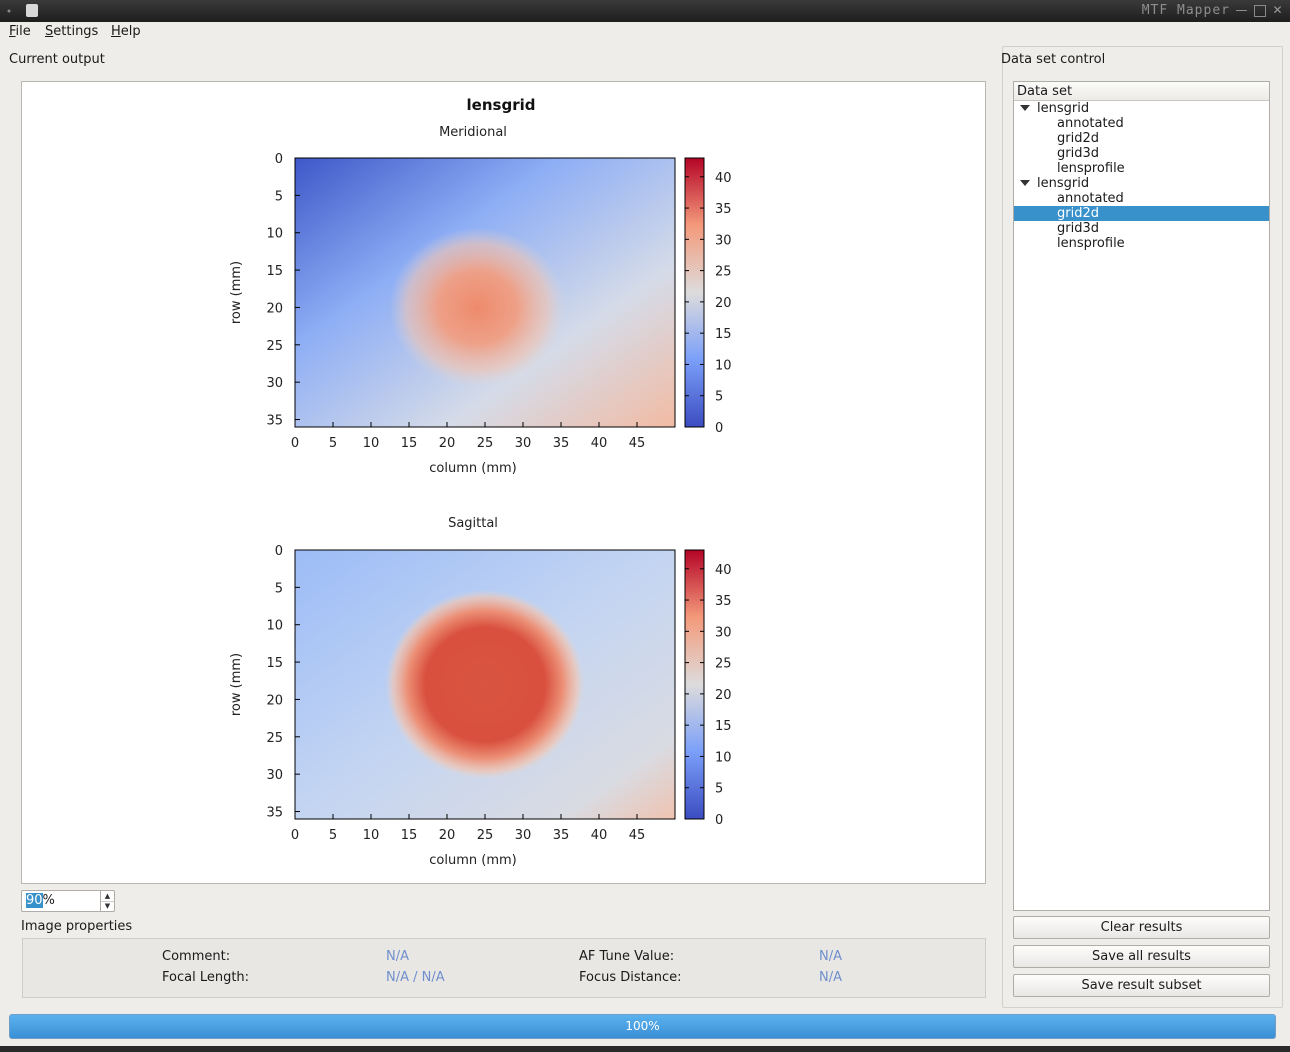 This screenshot has height=1052, width=1290. What do you see at coordinates (126, 31) in the screenshot?
I see `menu-help: Help` at bounding box center [126, 31].